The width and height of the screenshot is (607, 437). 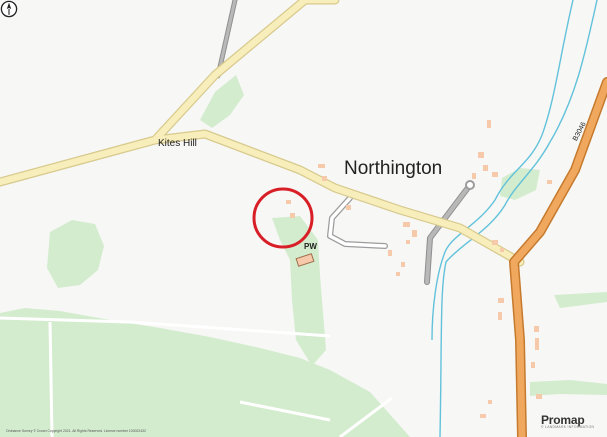 What do you see at coordinates (9, 9) in the screenshot?
I see `north-arrow-icon` at bounding box center [9, 9].